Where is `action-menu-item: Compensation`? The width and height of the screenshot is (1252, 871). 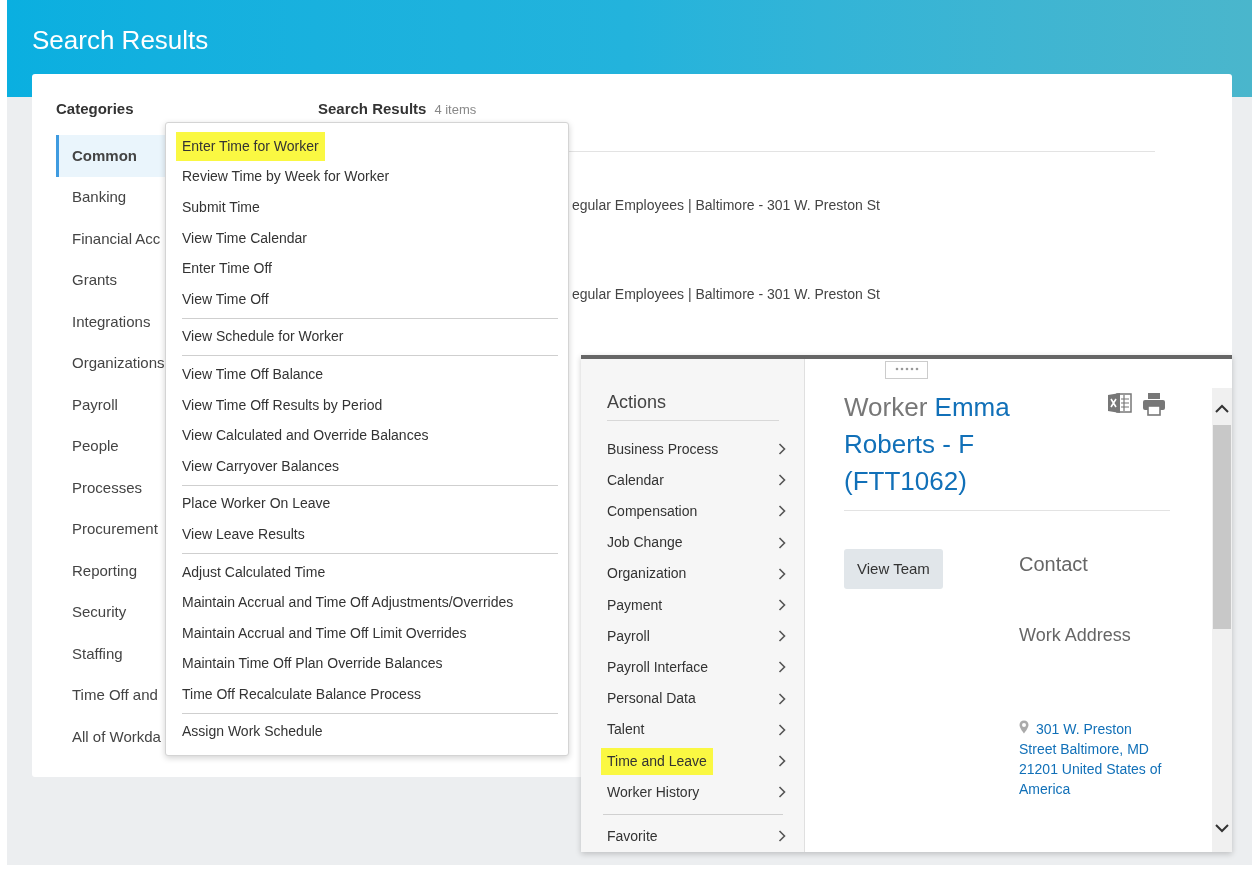
action-menu-item: Compensation is located at coordinates (652, 511).